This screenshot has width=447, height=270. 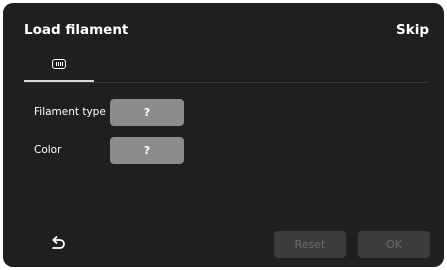 I want to click on color-label: Color, so click(x=48, y=150).